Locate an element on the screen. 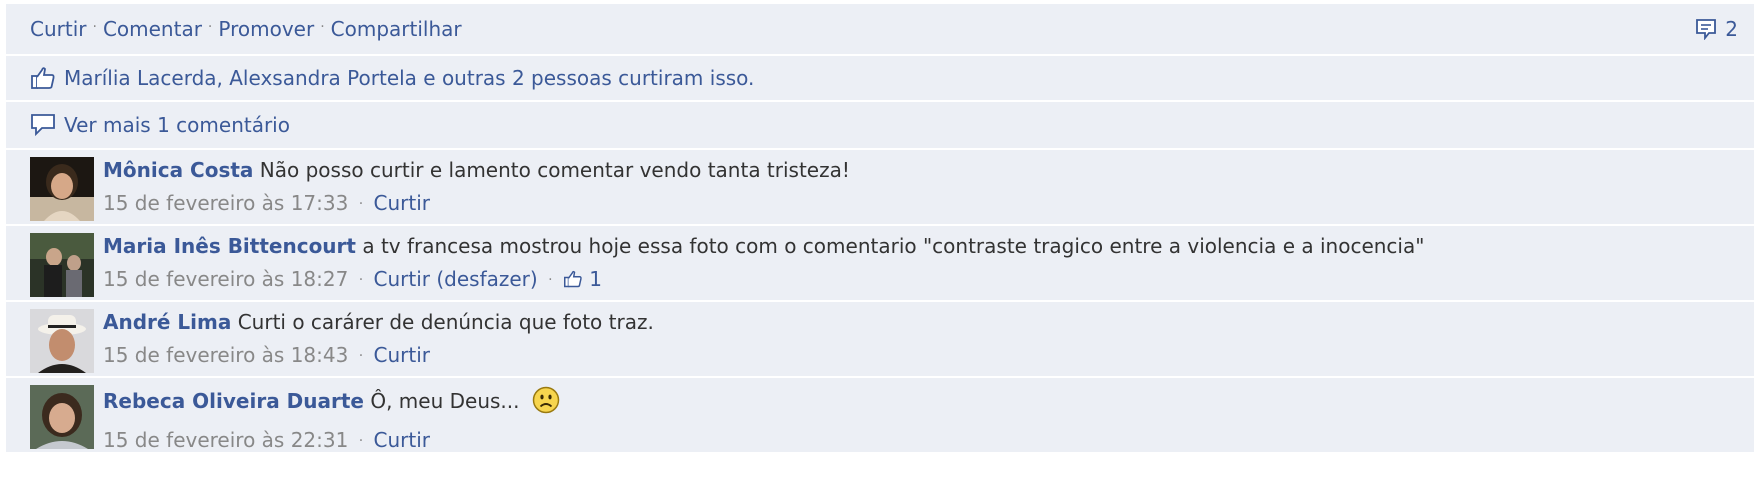 The width and height of the screenshot is (1760, 504). comment-timestamp: 15 de fevereiro às 18:27 is located at coordinates (225, 279).